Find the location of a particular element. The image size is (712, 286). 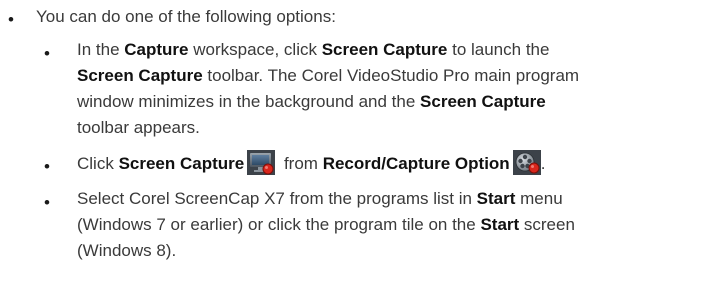

screen-capture-icon is located at coordinates (261, 162).